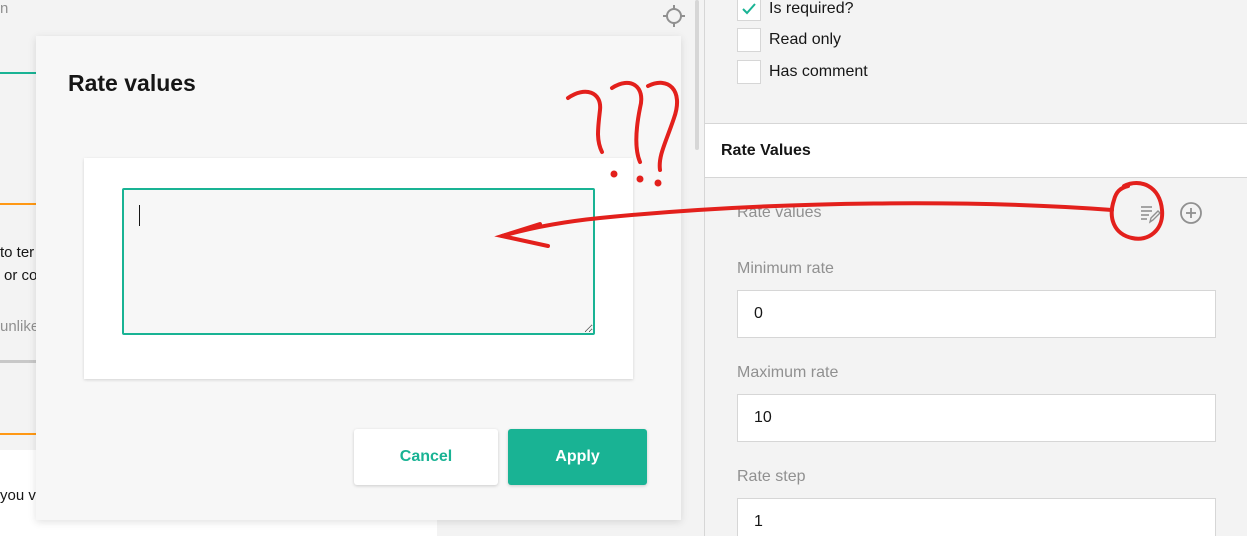  I want to click on background-fragment: or co, so click(21, 275).